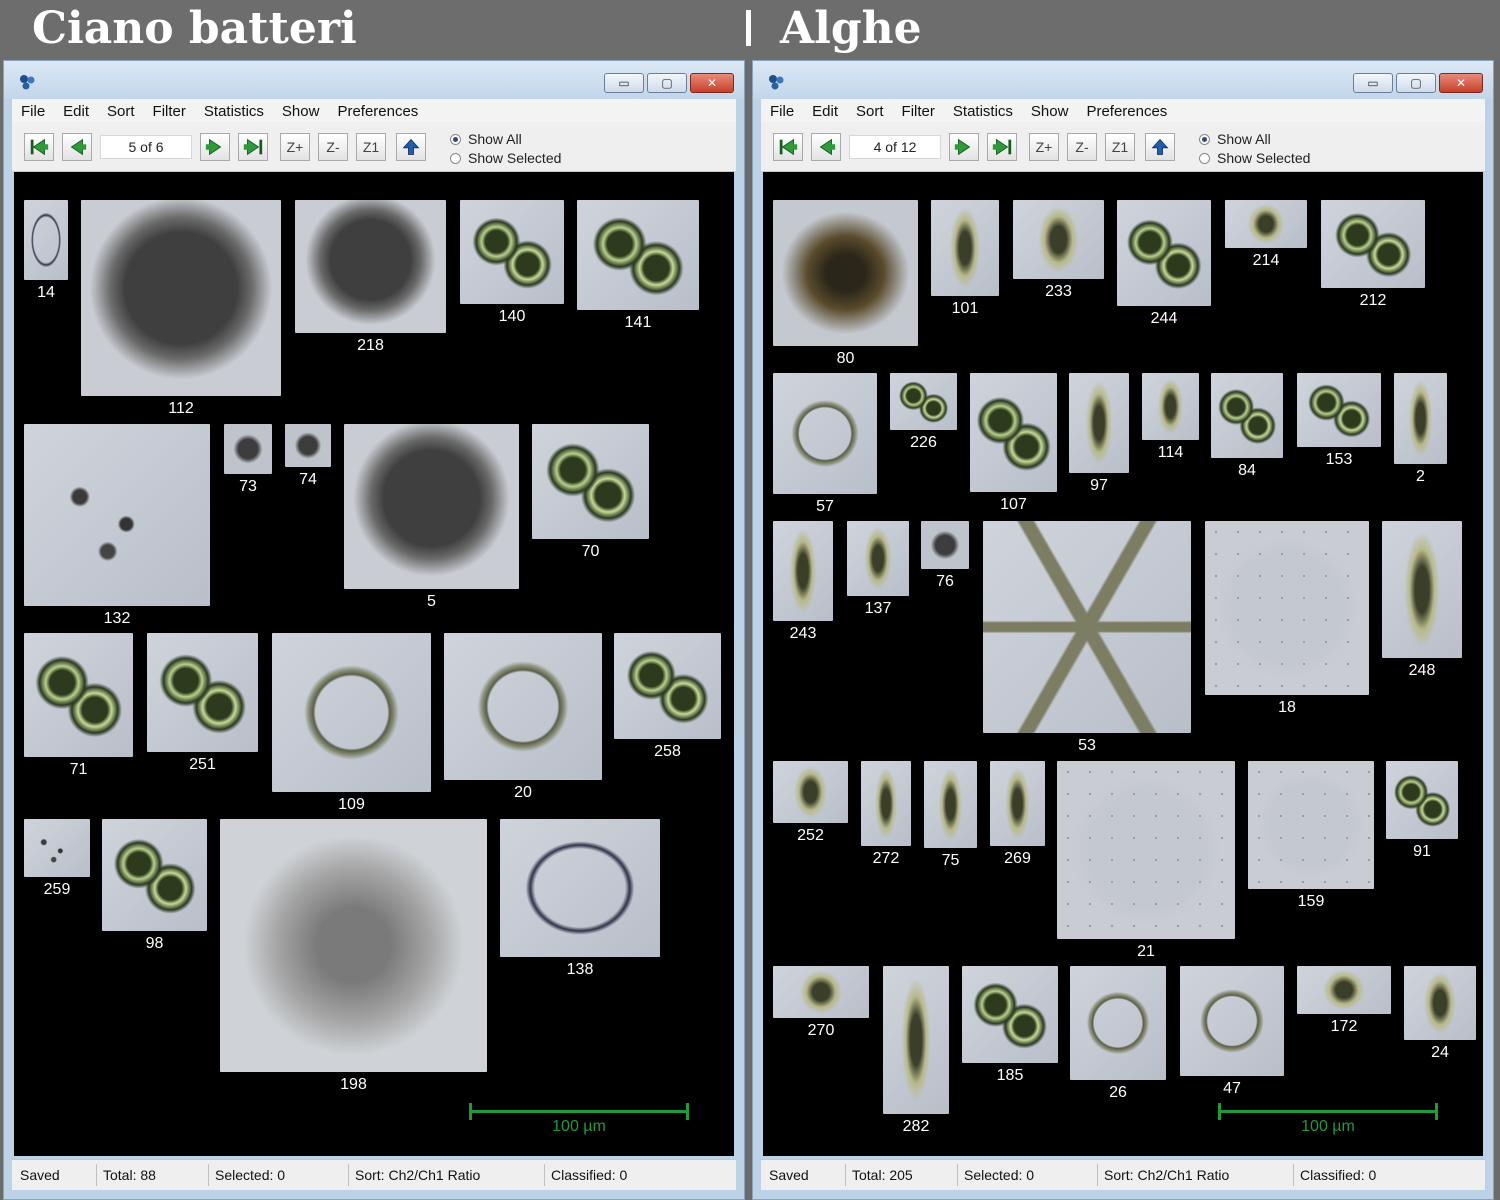  What do you see at coordinates (117, 618) in the screenshot?
I see `particle-id-label: 132` at bounding box center [117, 618].